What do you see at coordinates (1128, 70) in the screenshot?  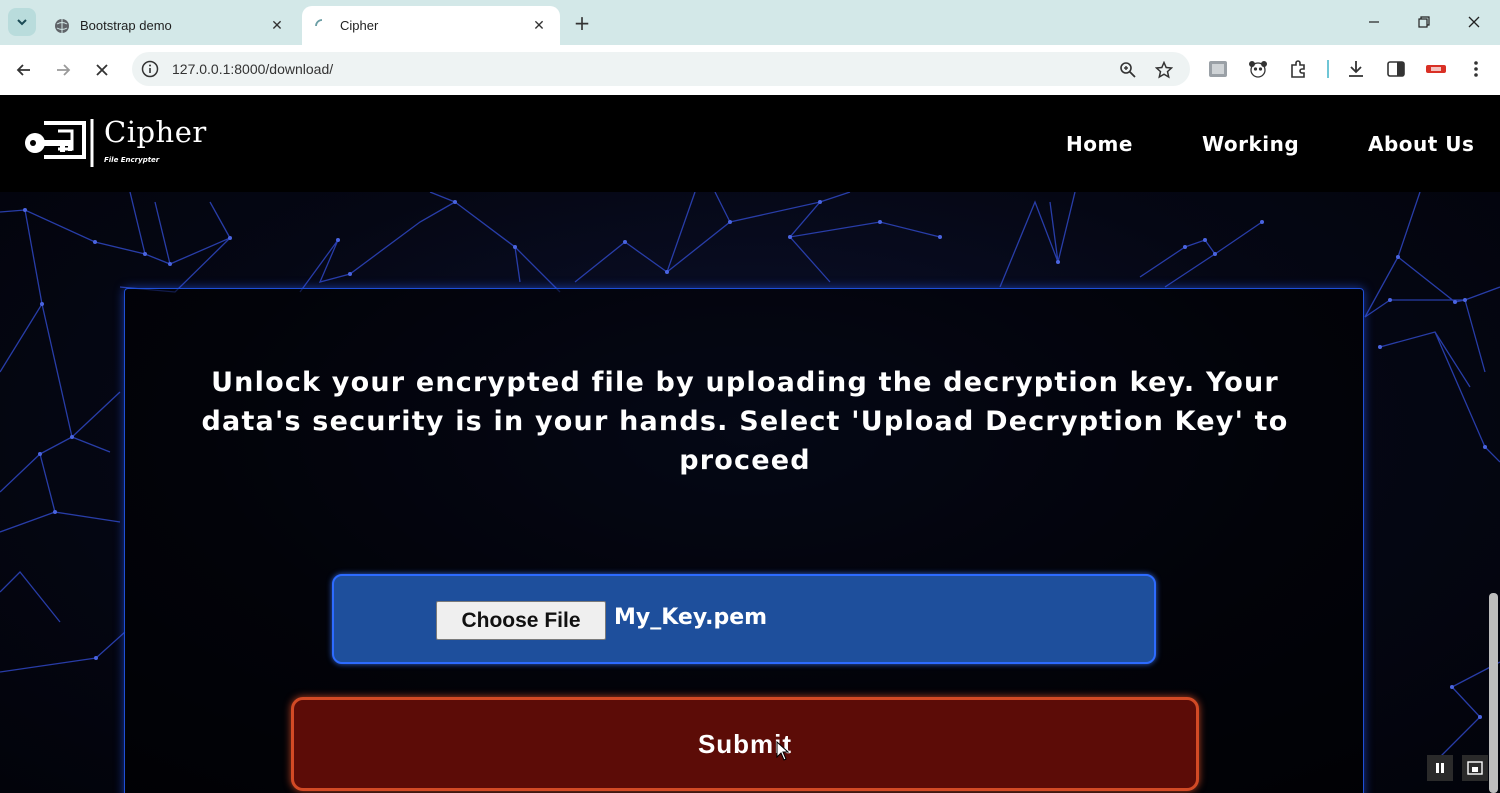 I see `zoom-icon` at bounding box center [1128, 70].